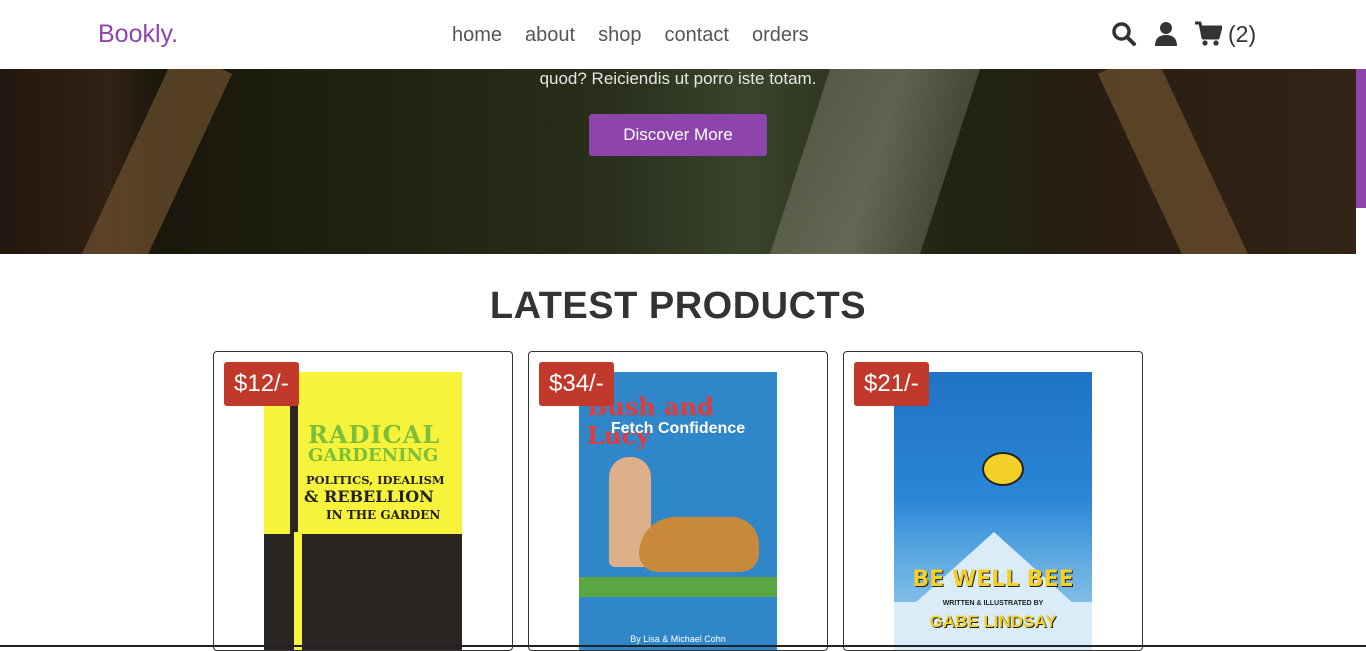 This screenshot has width=1366, height=651. Describe the element at coordinates (993, 621) in the screenshot. I see `cover-author: GABE LINDSAY` at that location.